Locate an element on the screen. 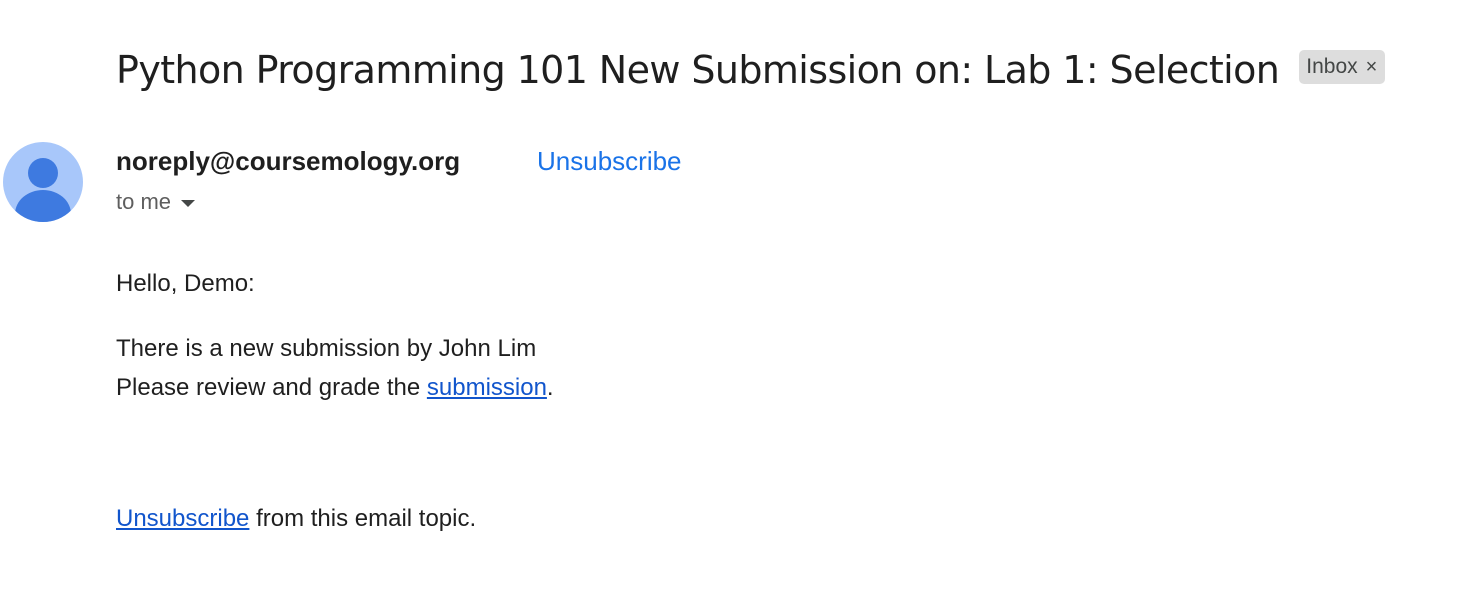 Image resolution: width=1460 pixels, height=602 pixels. review-line: Please review and grade the submission. is located at coordinates (335, 388).